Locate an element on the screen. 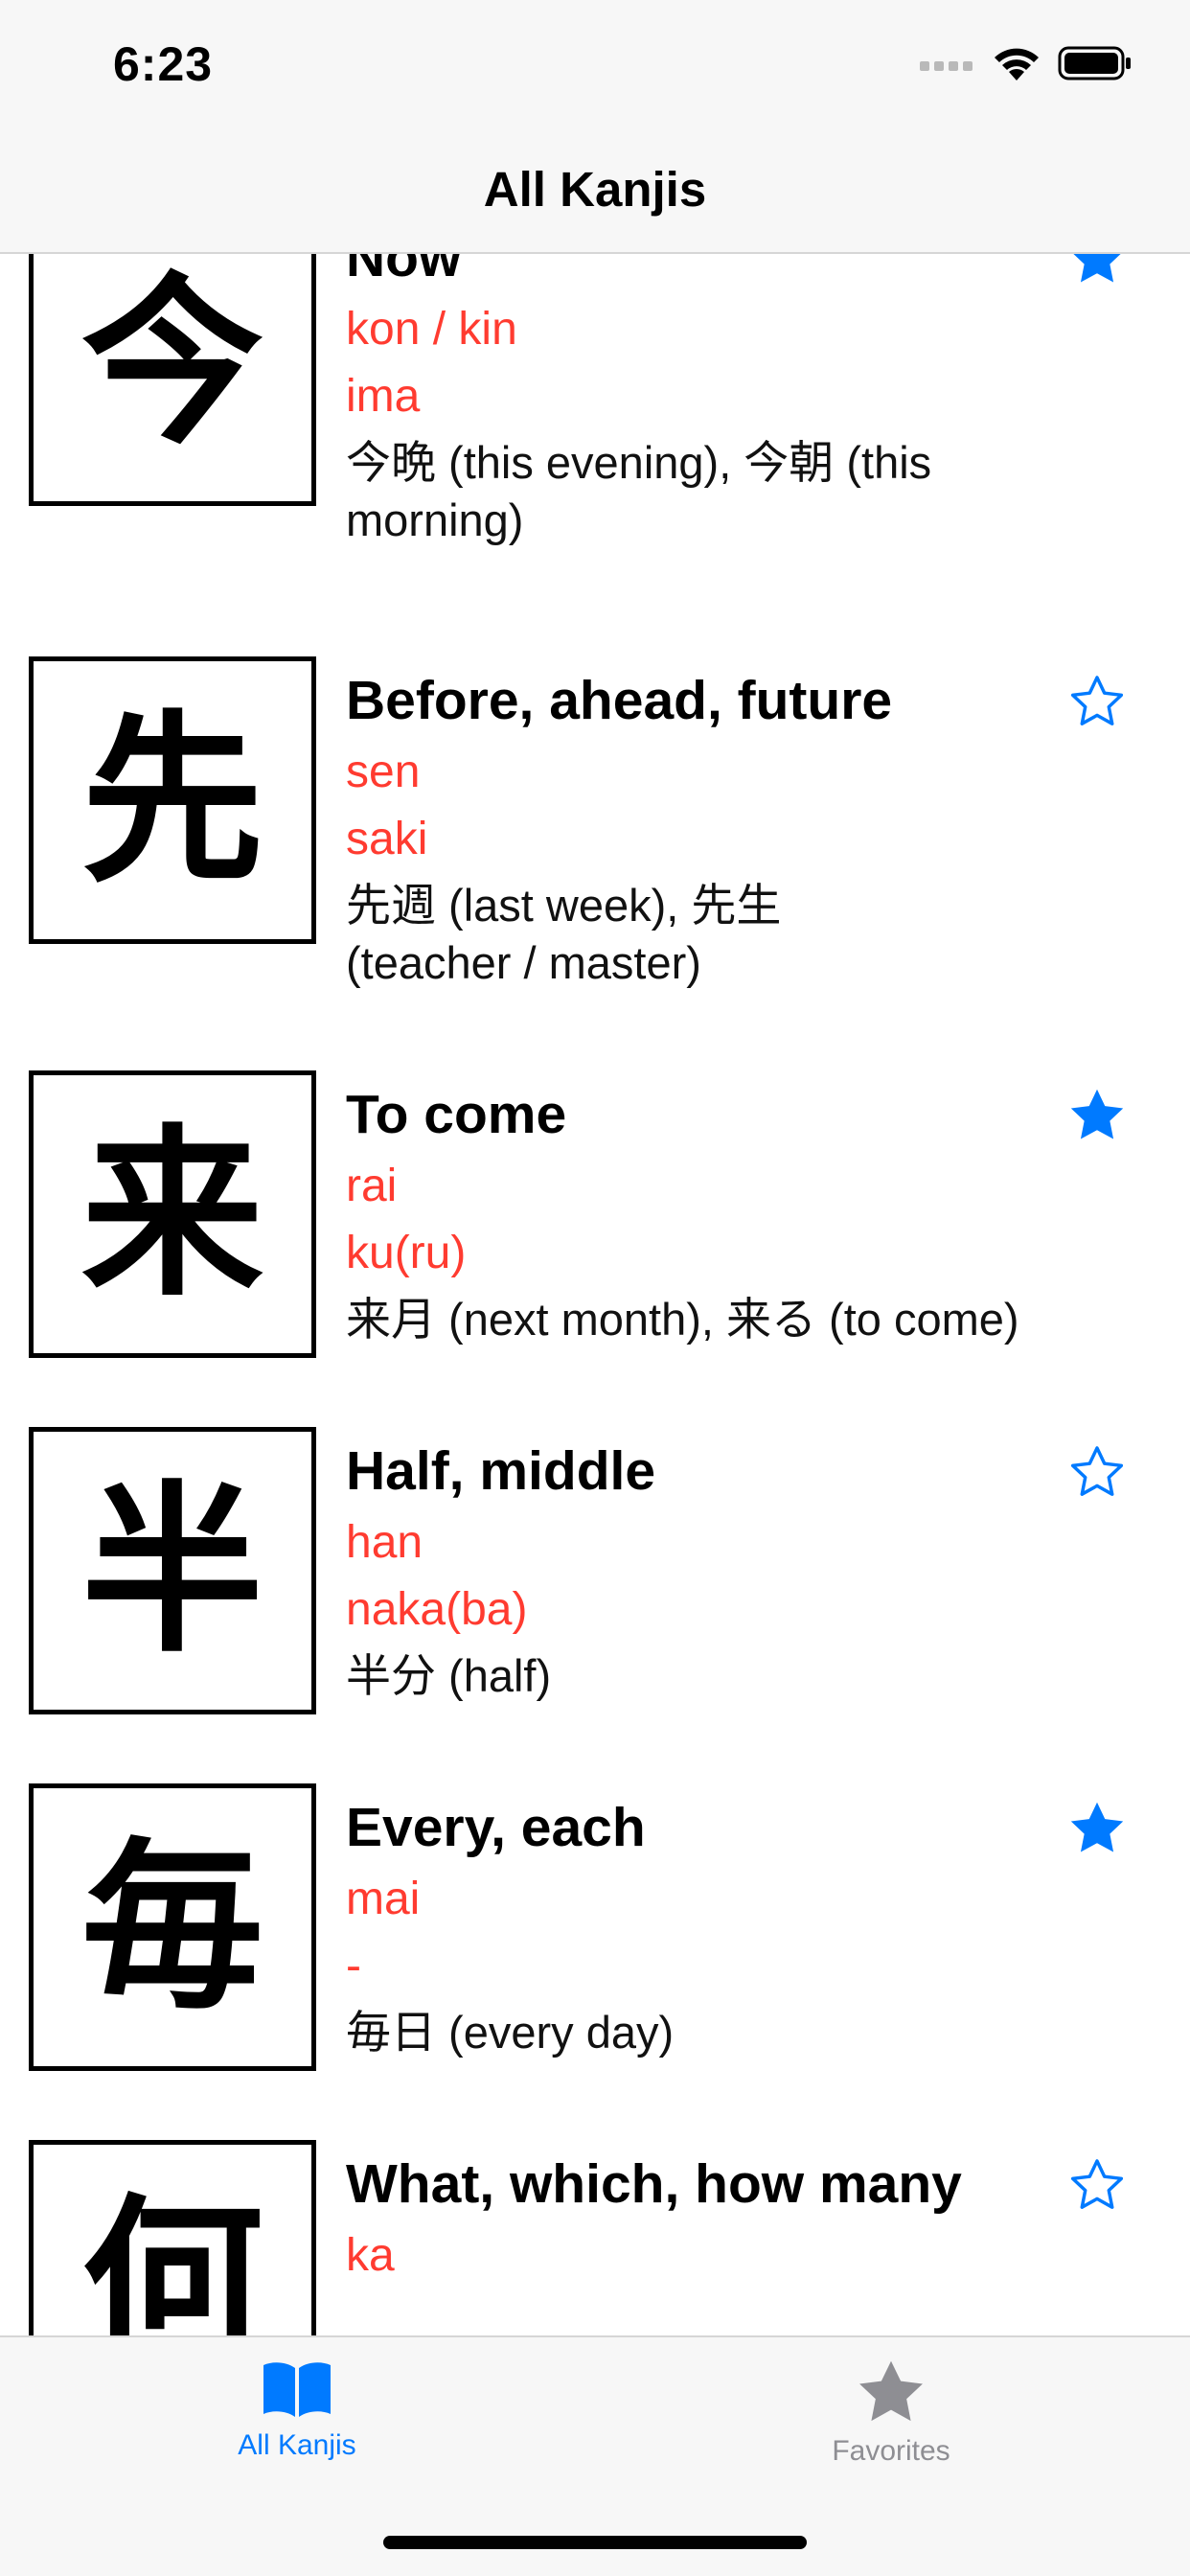 Image resolution: width=1190 pixels, height=2576 pixels. tab-all-kanjis: All Kanjis is located at coordinates (297, 2410).